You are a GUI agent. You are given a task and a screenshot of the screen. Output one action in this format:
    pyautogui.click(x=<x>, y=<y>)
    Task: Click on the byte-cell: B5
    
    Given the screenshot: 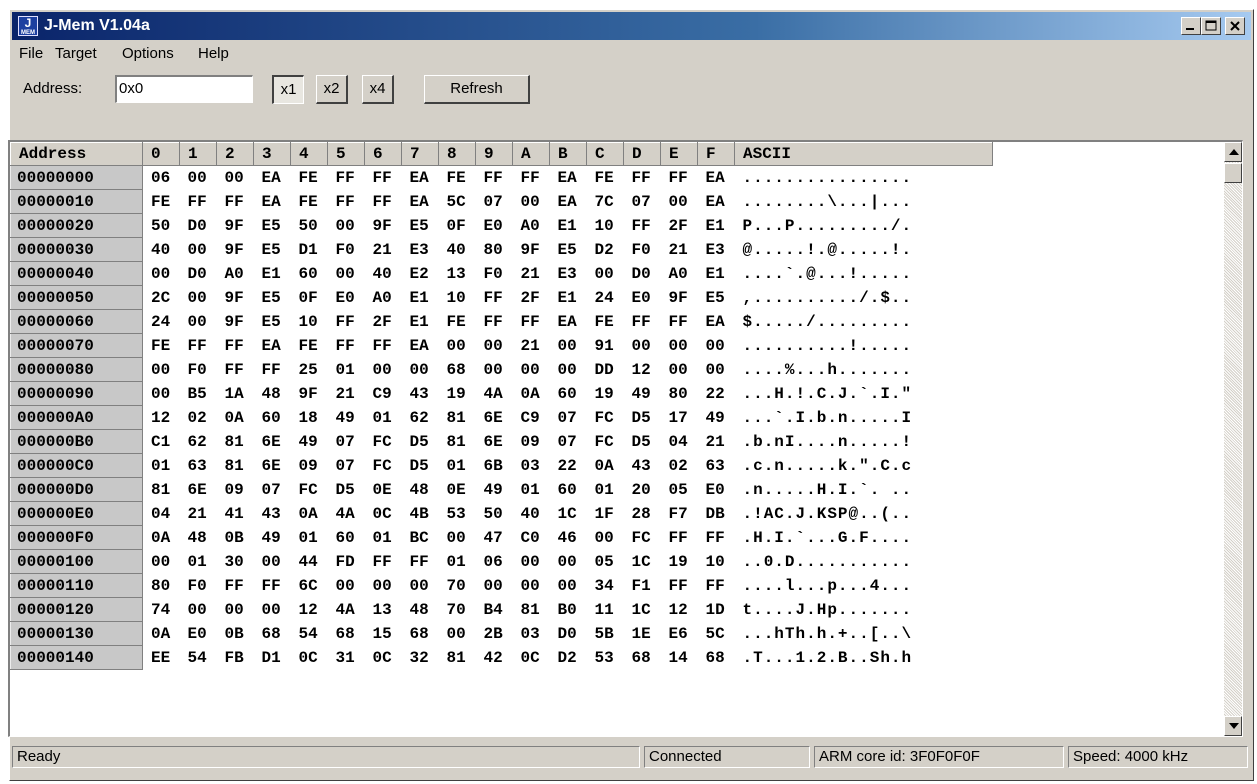 What is the action you would take?
    pyautogui.click(x=198, y=394)
    